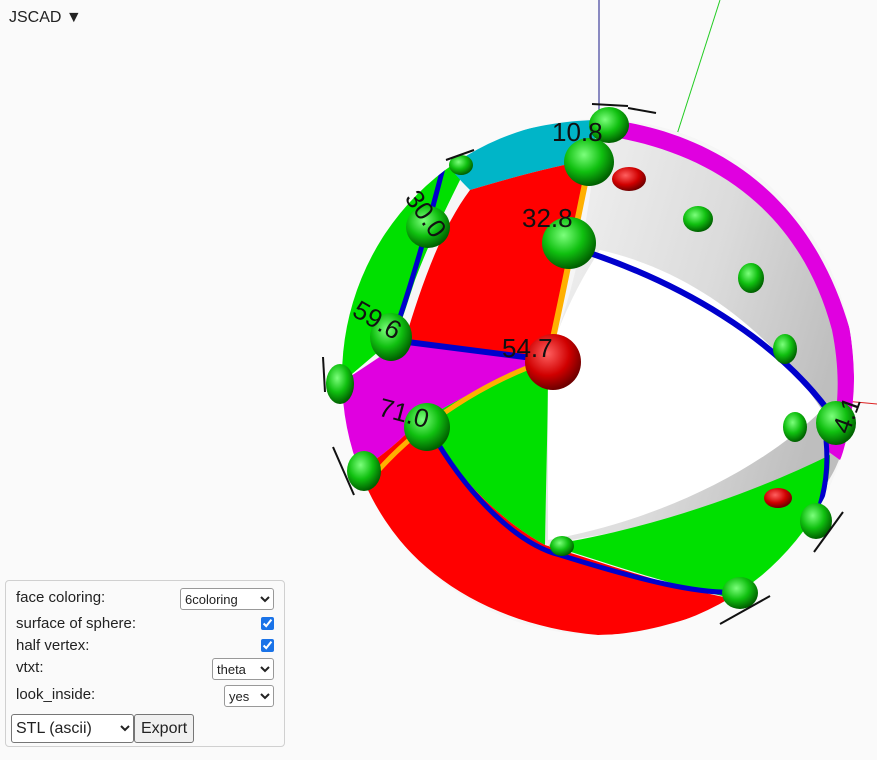  What do you see at coordinates (45, 18) in the screenshot?
I see `jscad-menu-toggle: JSCAD ▼` at bounding box center [45, 18].